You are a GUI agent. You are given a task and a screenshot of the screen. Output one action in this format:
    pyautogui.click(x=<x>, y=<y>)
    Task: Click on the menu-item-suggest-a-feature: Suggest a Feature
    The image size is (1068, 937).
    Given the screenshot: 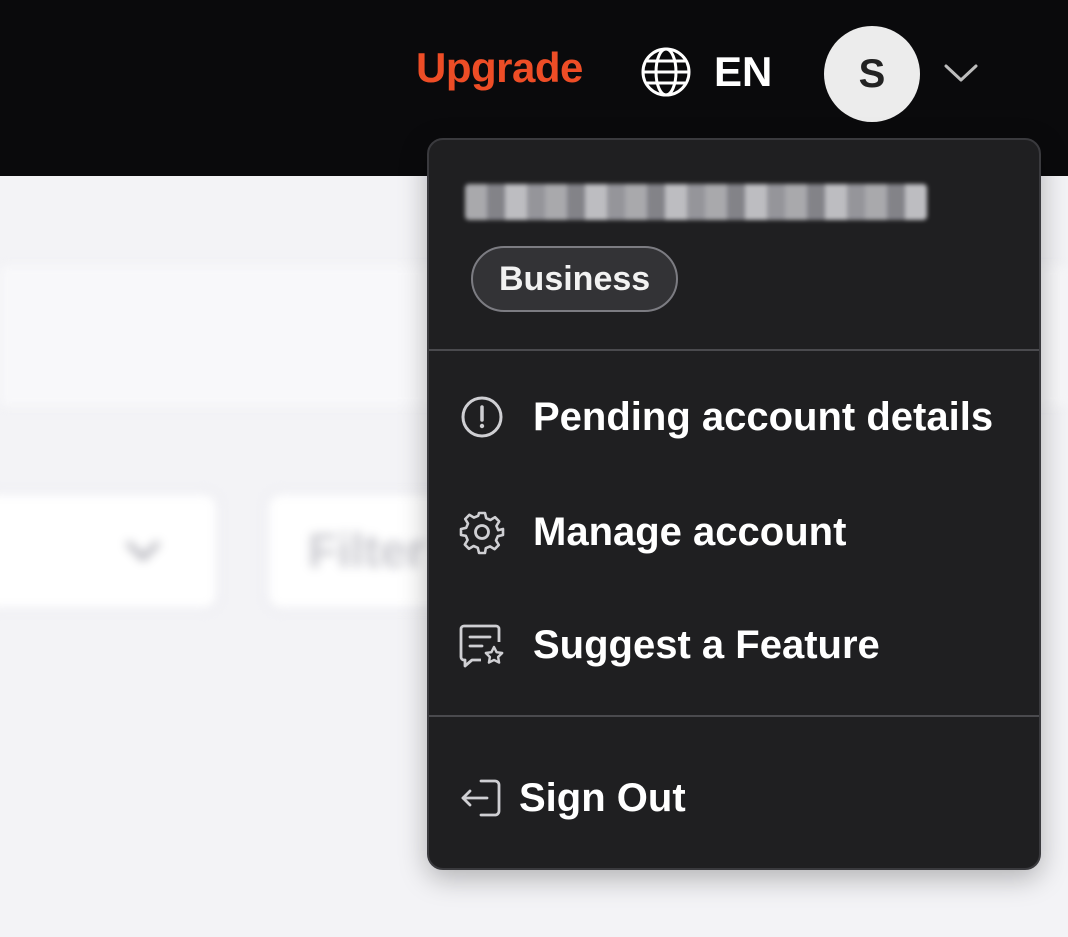 What is the action you would take?
    pyautogui.click(x=734, y=645)
    